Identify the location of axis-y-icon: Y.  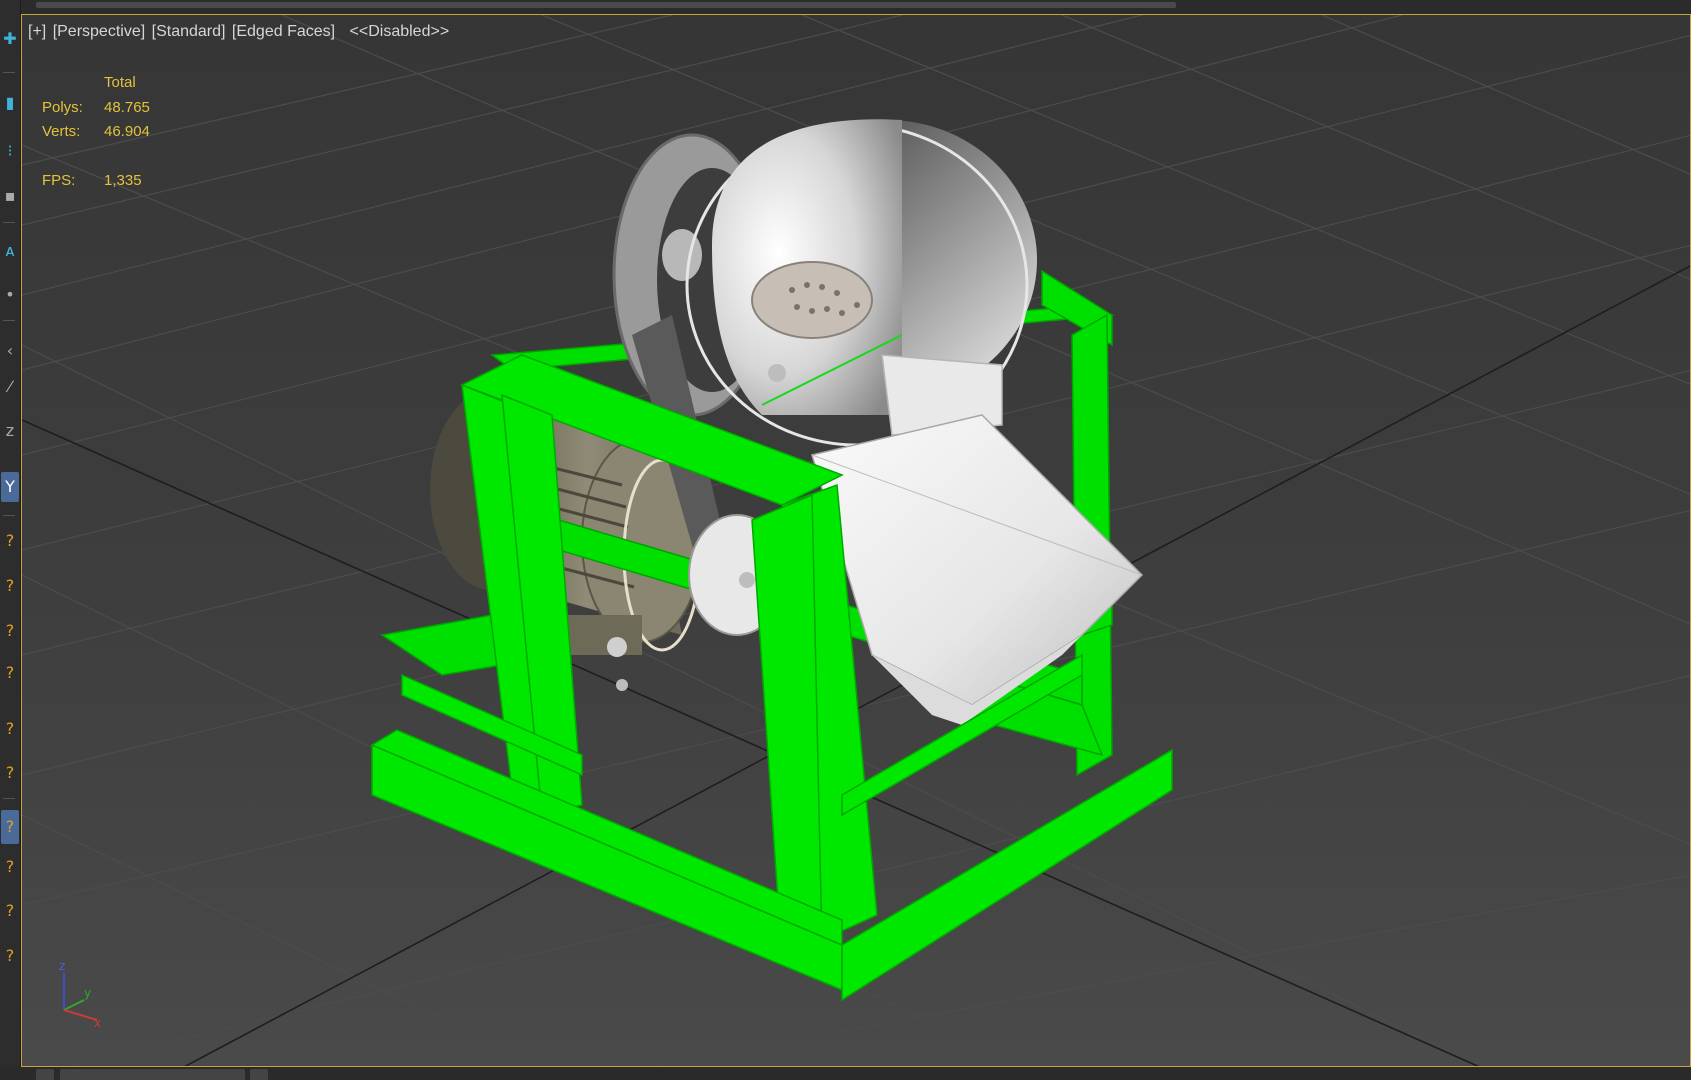
(10, 487).